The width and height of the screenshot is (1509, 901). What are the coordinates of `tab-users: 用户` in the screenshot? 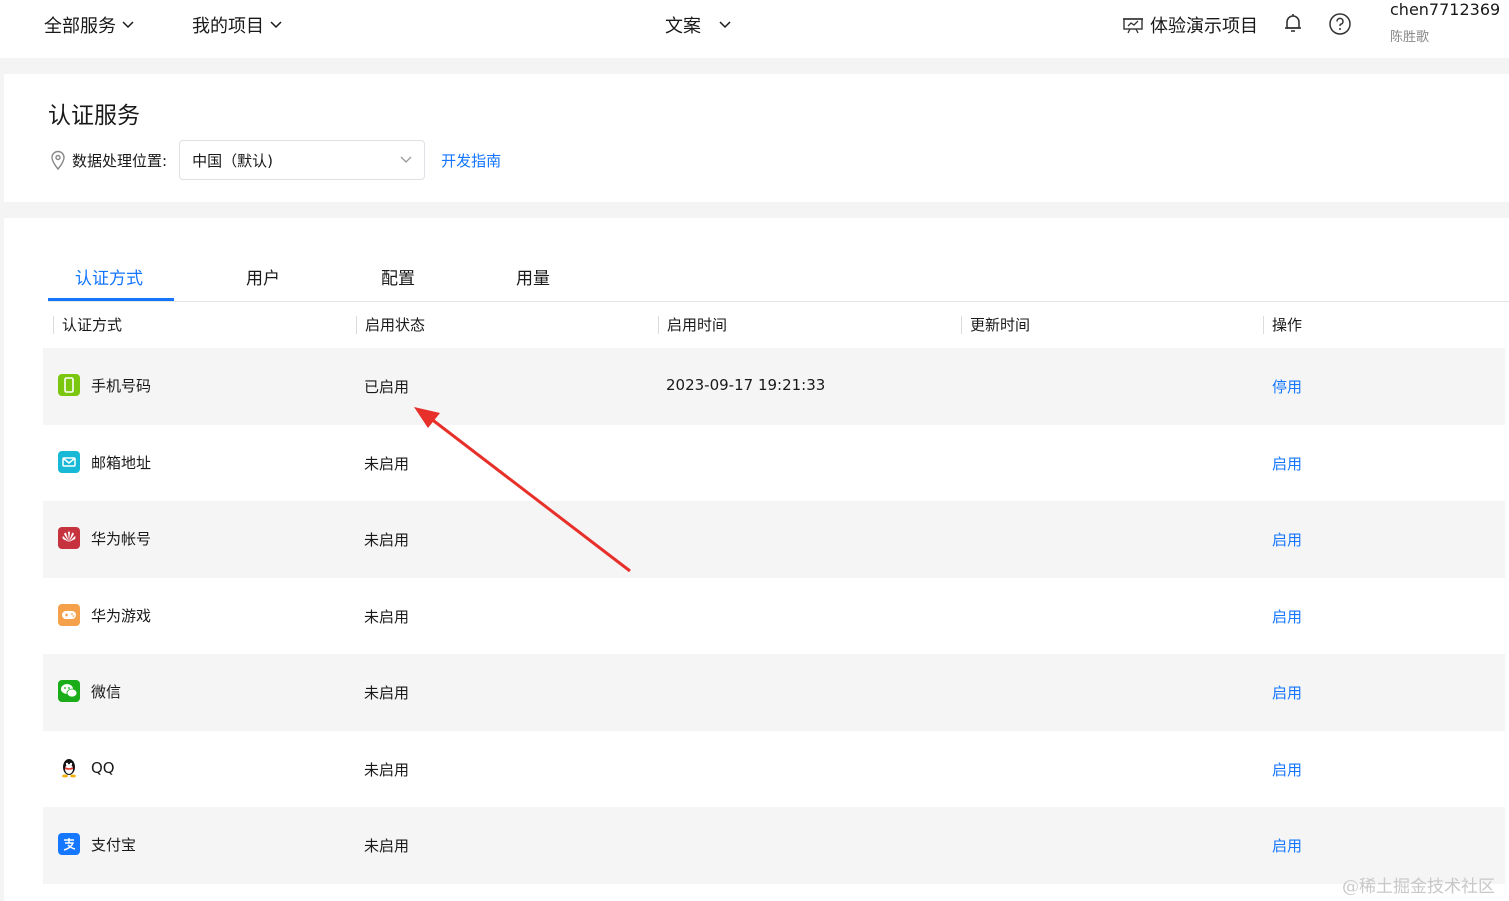 It's located at (263, 276).